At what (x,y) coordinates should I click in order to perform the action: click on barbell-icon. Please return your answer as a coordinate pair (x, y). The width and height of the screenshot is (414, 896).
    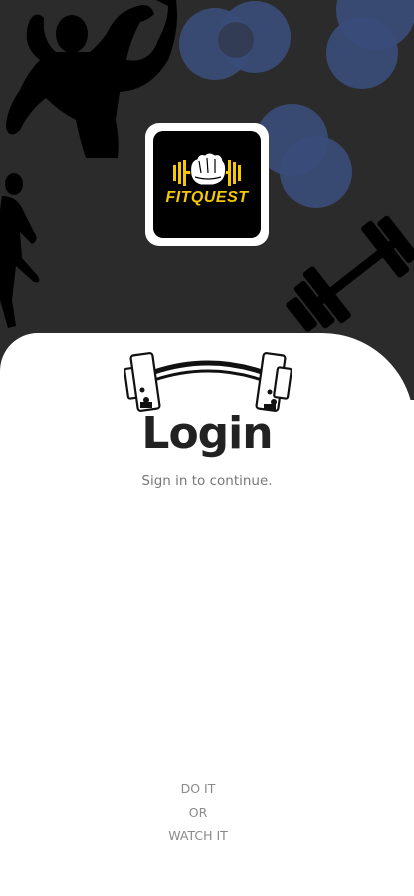
    Looking at the image, I should click on (208, 382).